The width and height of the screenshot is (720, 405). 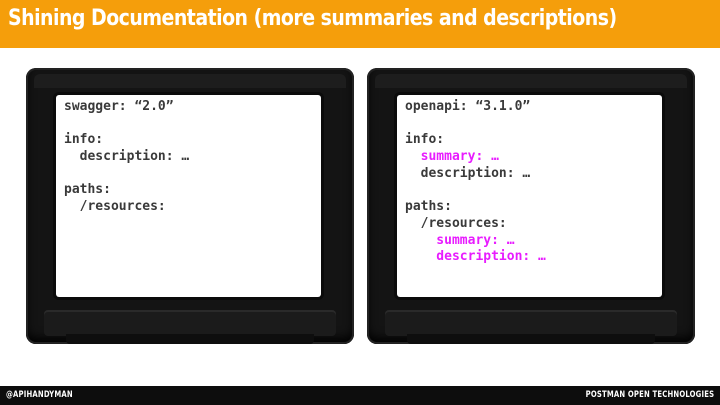 I want to click on footer-bar: @APIHANDYMAN POSTMAN OPEN TECHNOLOGIES, so click(x=360, y=395).